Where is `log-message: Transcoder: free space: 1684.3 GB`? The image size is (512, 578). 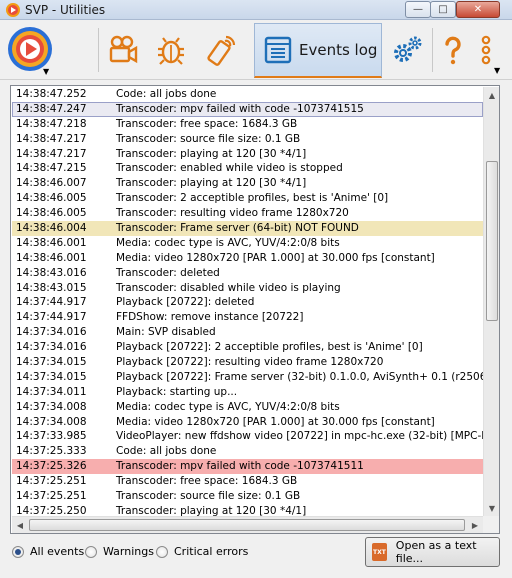
log-message: Transcoder: free space: 1684.3 GB is located at coordinates (207, 123).